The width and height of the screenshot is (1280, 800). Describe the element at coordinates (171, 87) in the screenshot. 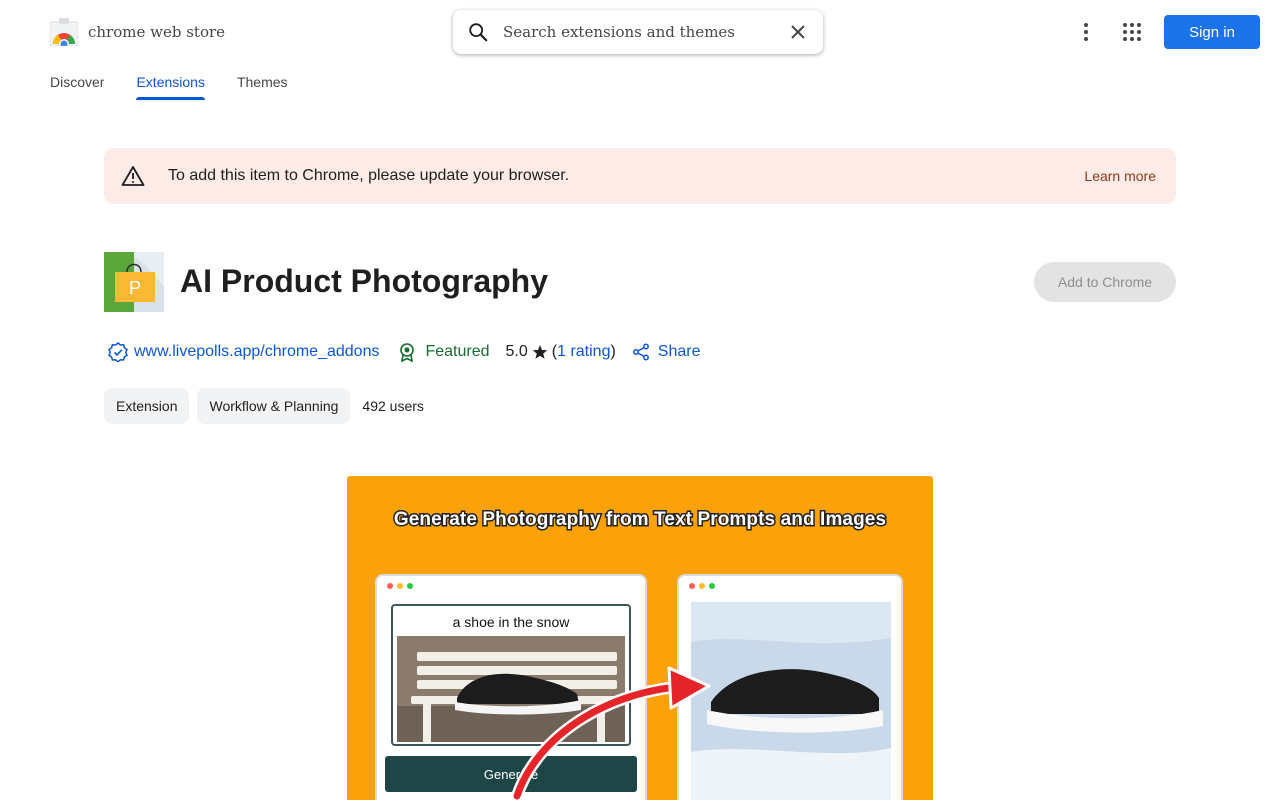

I see `tab-extensions: Extensions` at that location.